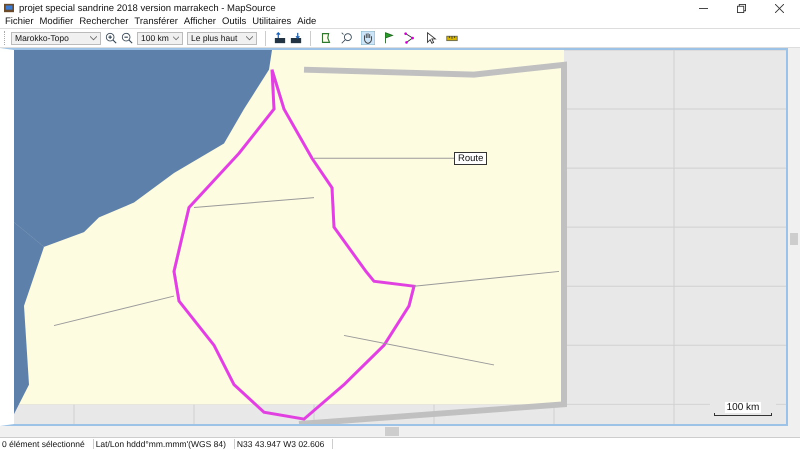 The width and height of the screenshot is (800, 450). I want to click on pointer-icon, so click(431, 38).